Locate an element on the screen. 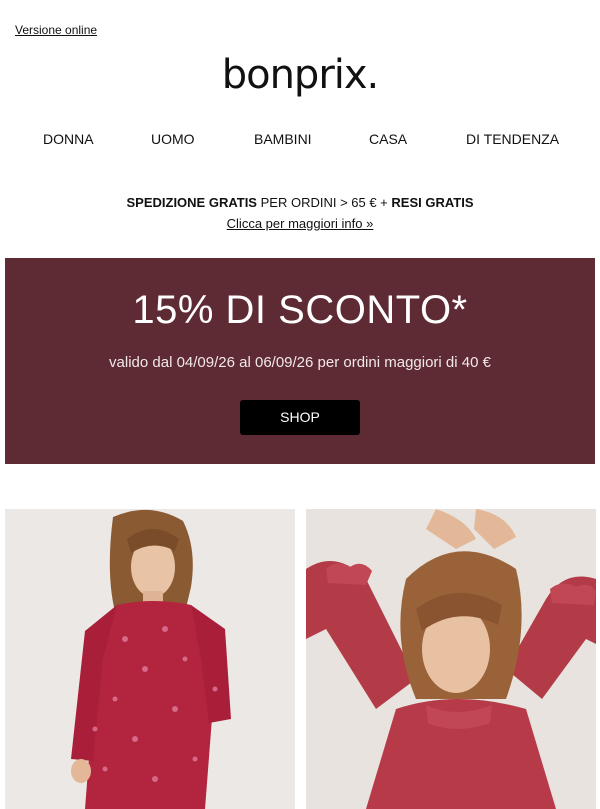 Image resolution: width=600 pixels, height=809 pixels. nav-item-casa: CASA is located at coordinates (388, 139).